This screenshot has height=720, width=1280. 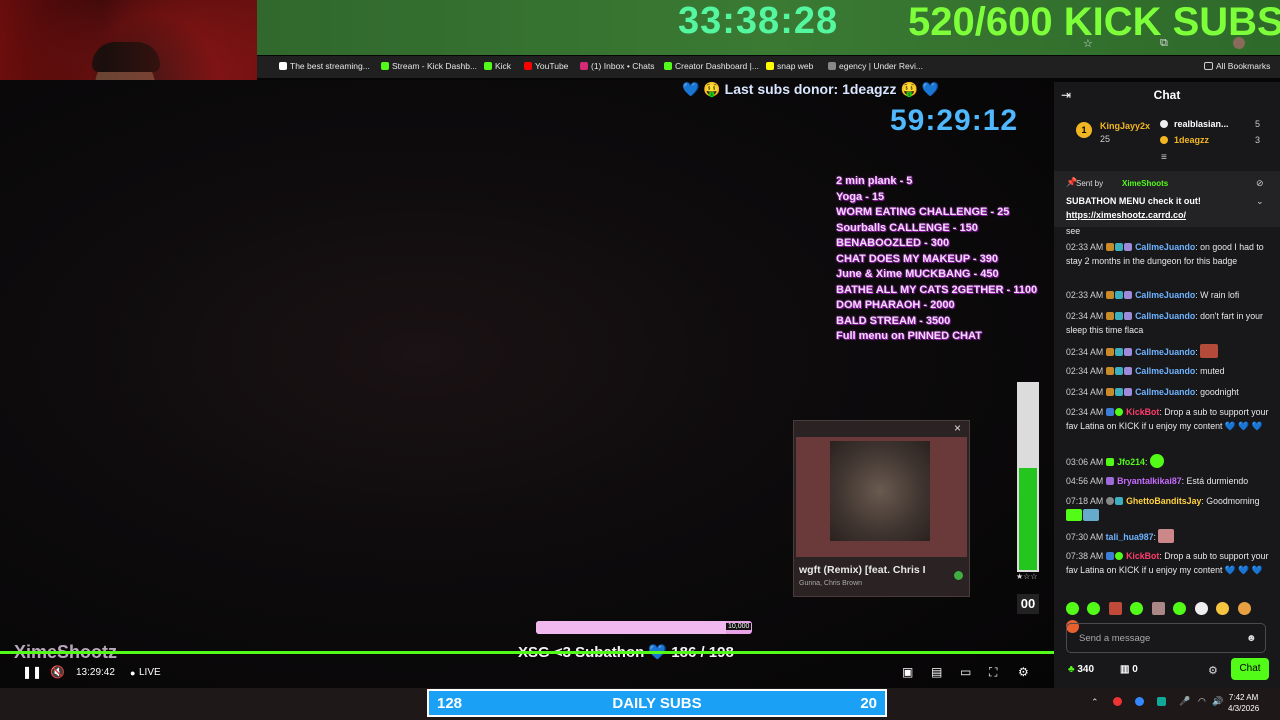 I want to click on mute-icon: 🔇, so click(x=57, y=672).